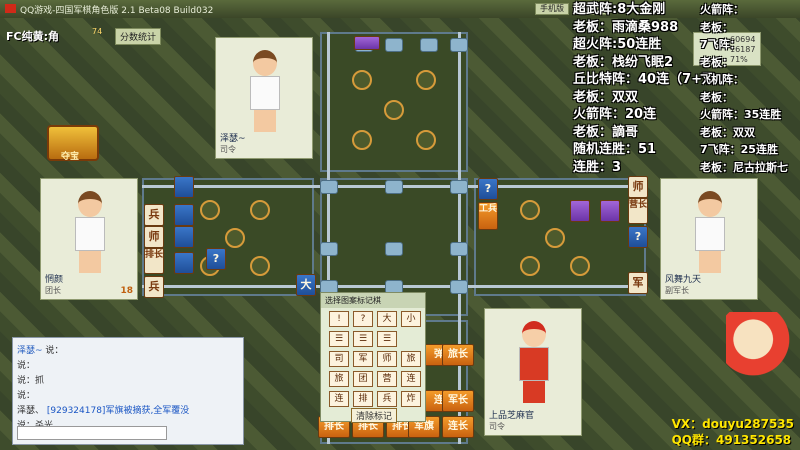 This screenshot has width=800, height=450. Describe the element at coordinates (638, 237) in the screenshot. I see `right-piece: ?` at that location.